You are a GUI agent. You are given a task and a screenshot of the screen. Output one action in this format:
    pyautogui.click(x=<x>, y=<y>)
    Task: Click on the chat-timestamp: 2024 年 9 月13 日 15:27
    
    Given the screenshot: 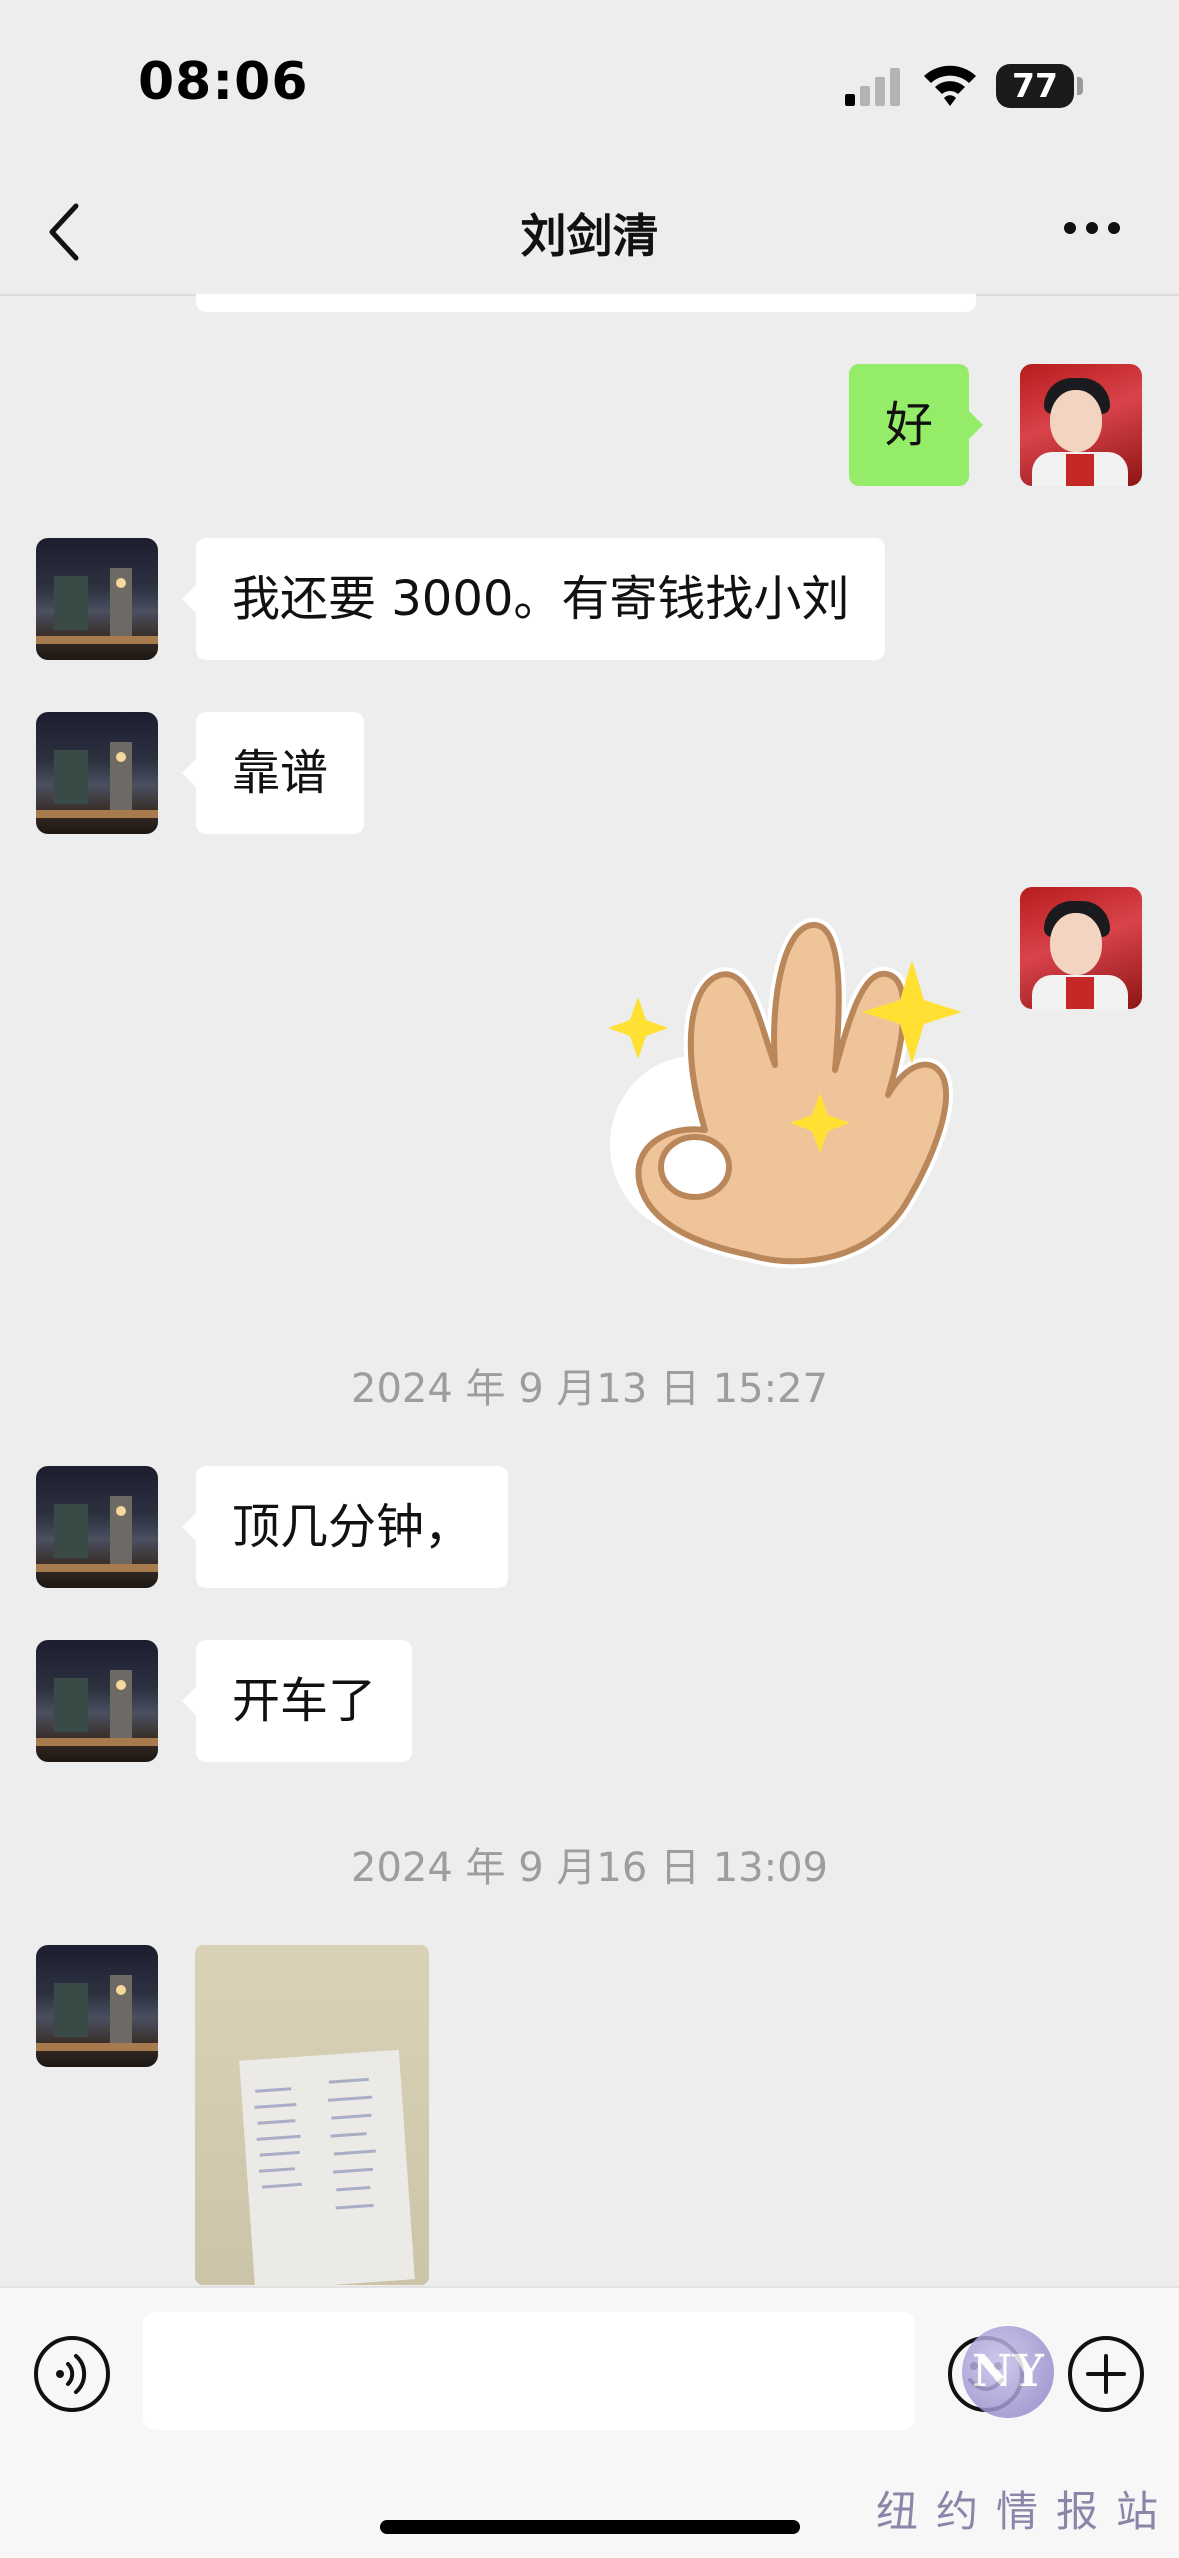 What is the action you would take?
    pyautogui.click(x=589, y=1389)
    